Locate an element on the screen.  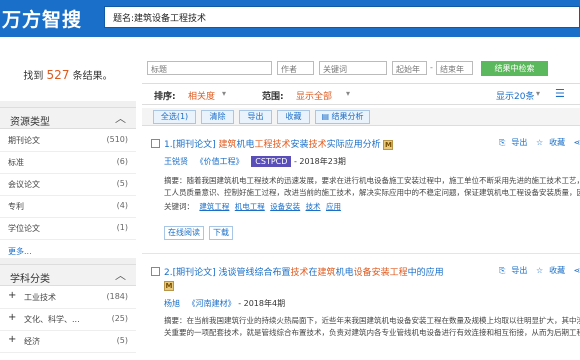
keyword-link: 建筑工程 is located at coordinates (214, 206).